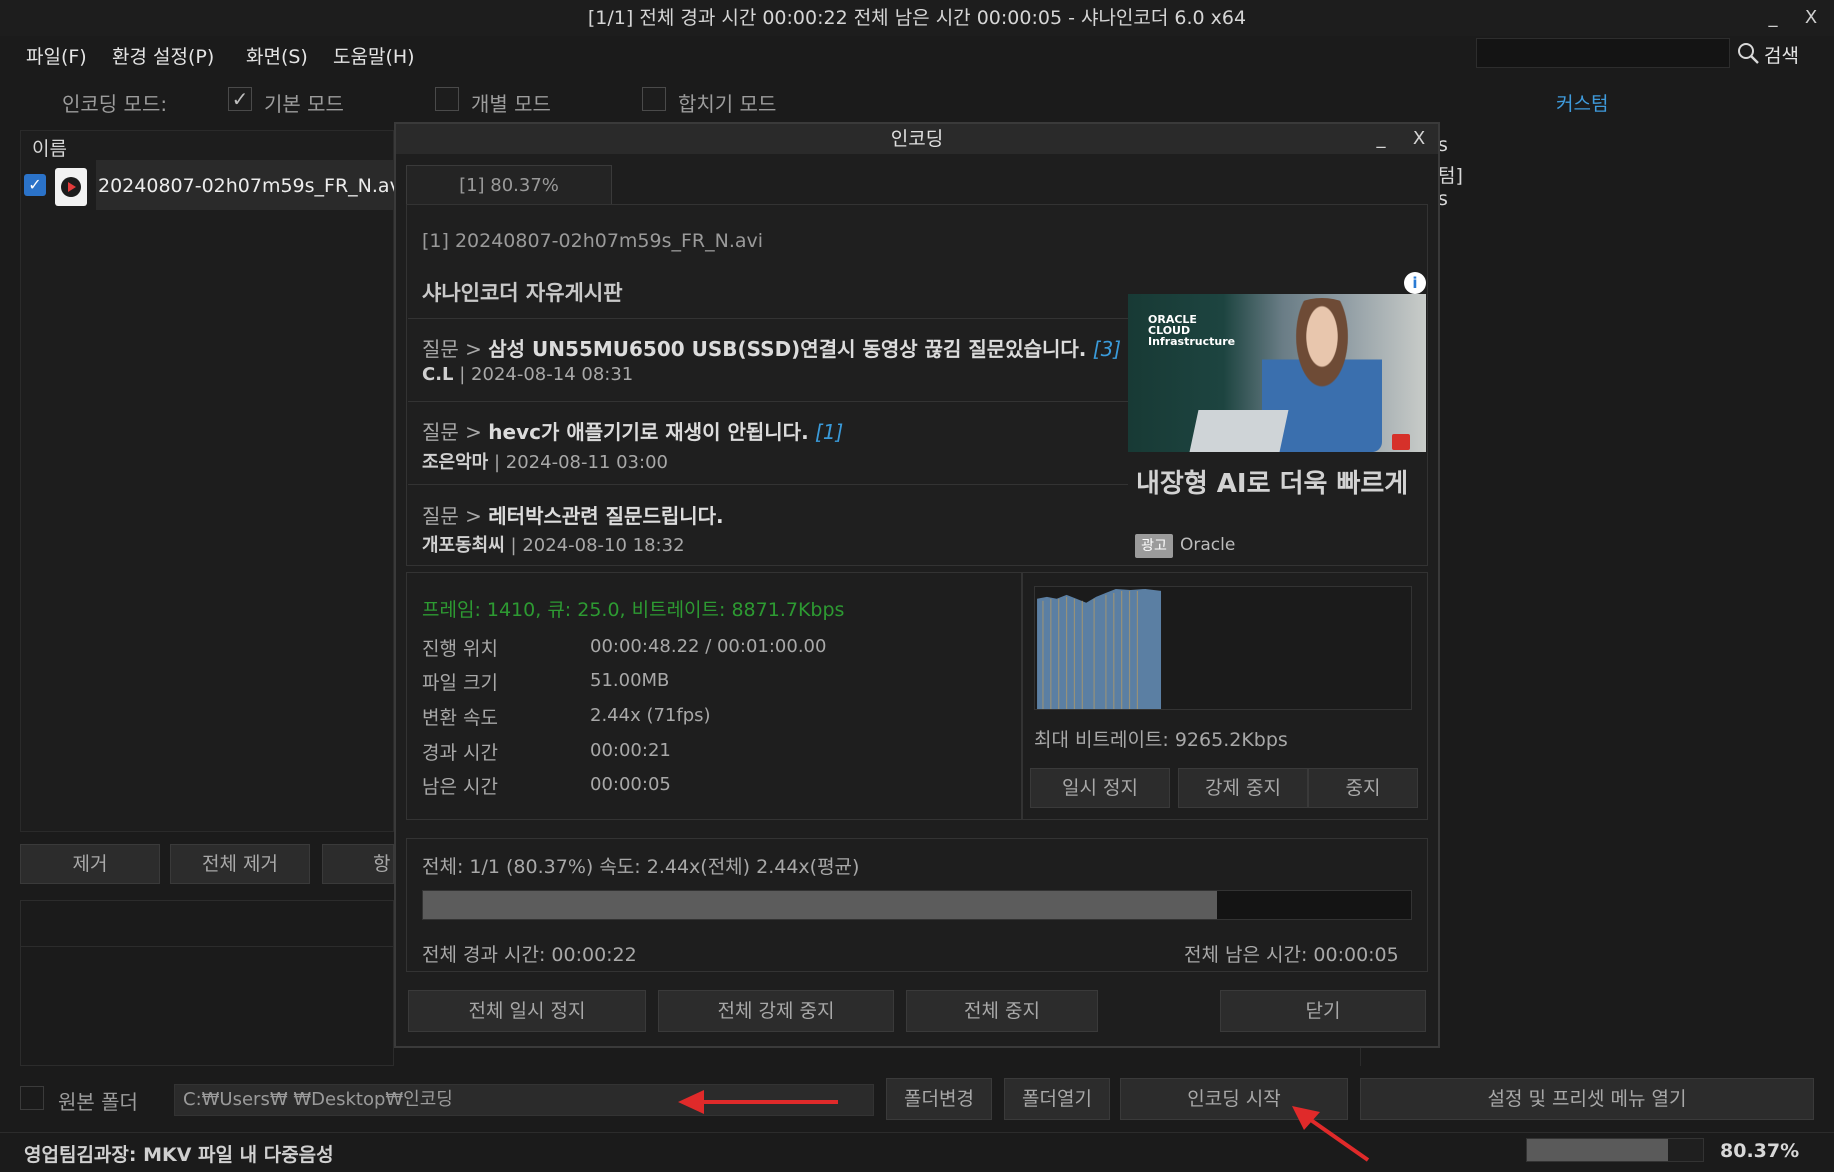 The height and width of the screenshot is (1172, 1834). Describe the element at coordinates (708, 646) in the screenshot. I see `stat-value: 00:00:48.22 / 00:01:00.00` at that location.